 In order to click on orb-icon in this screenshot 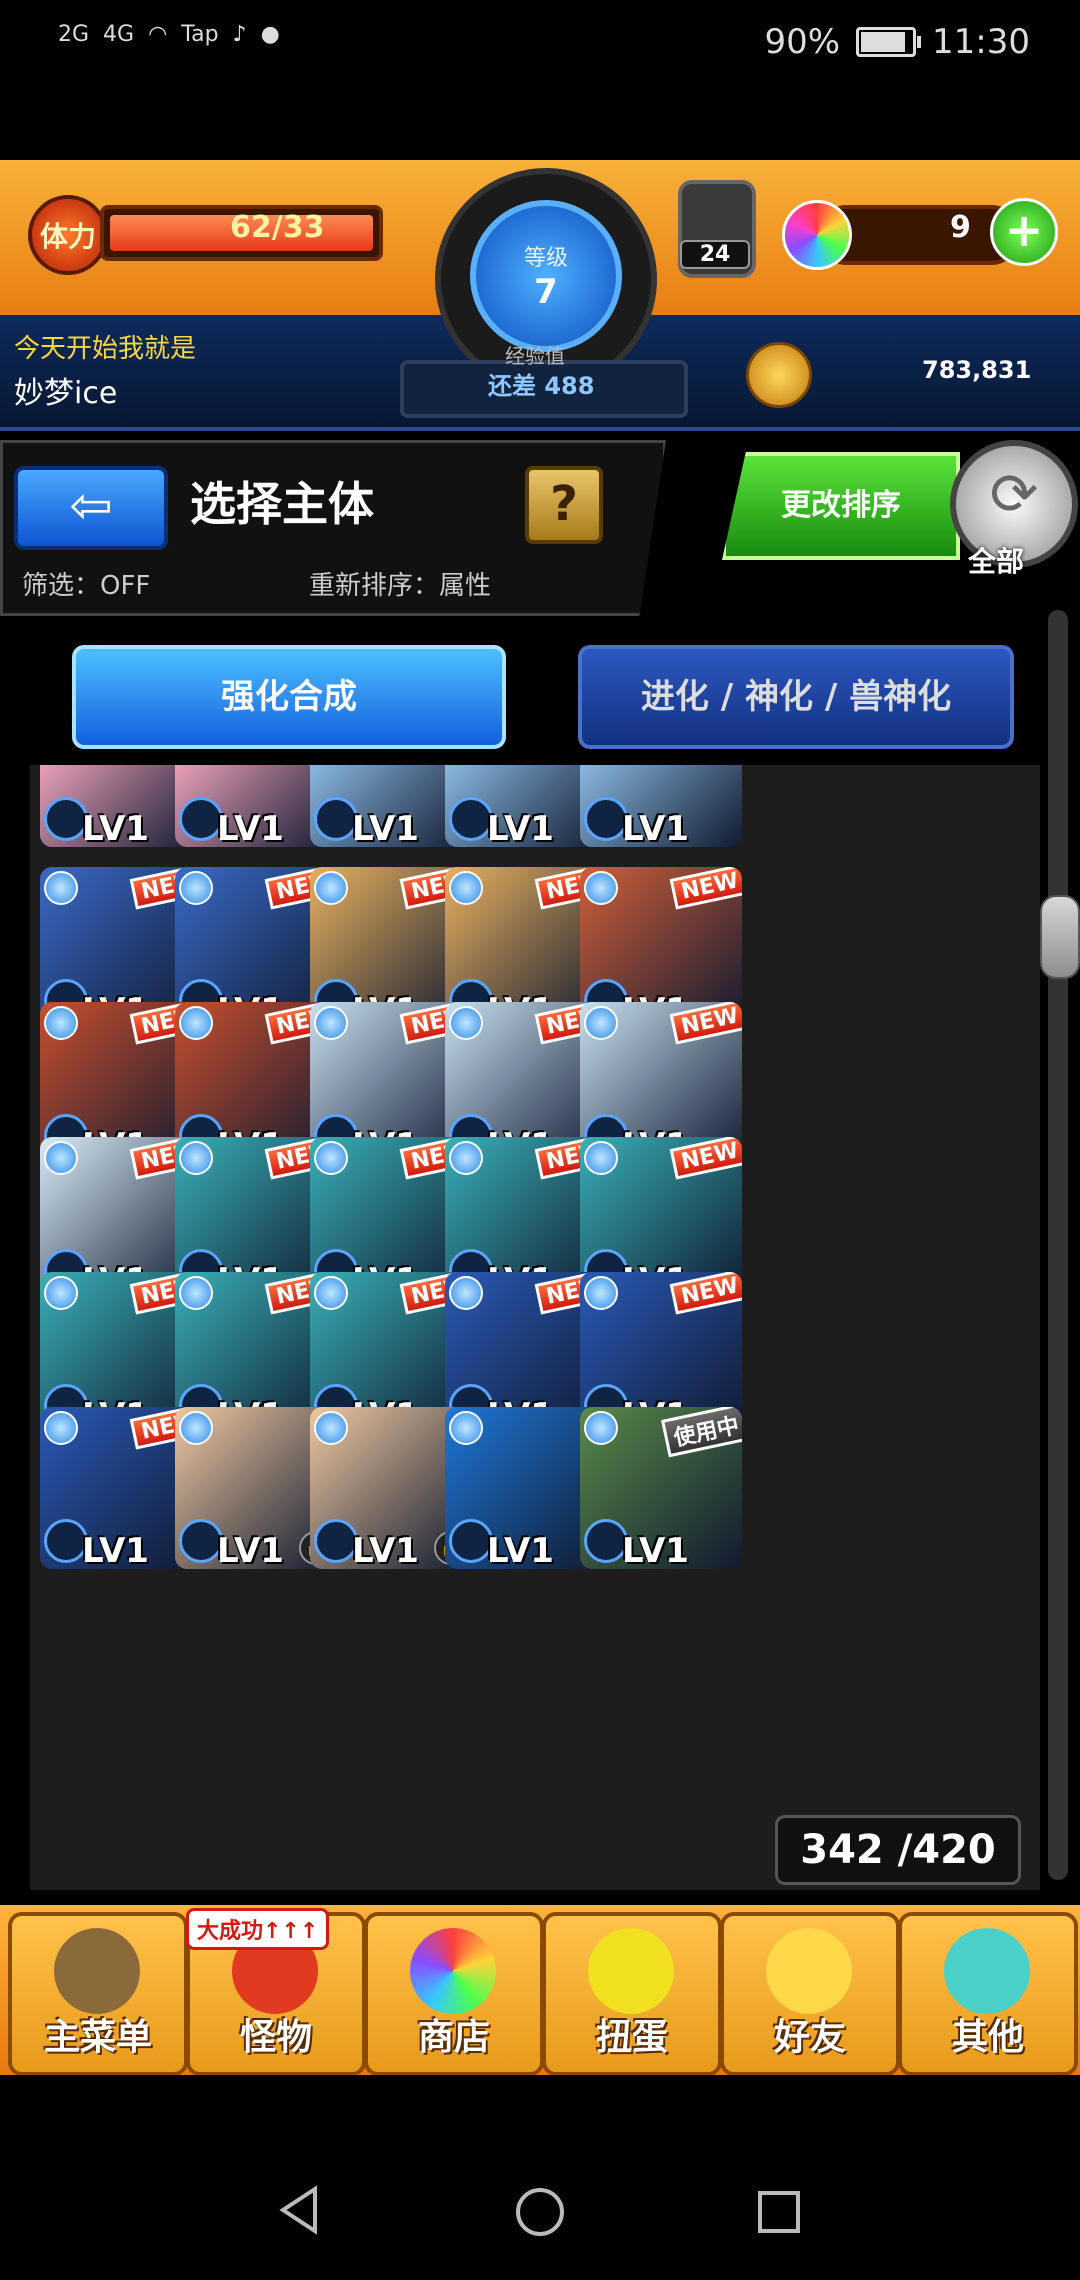, I will do `click(817, 235)`.